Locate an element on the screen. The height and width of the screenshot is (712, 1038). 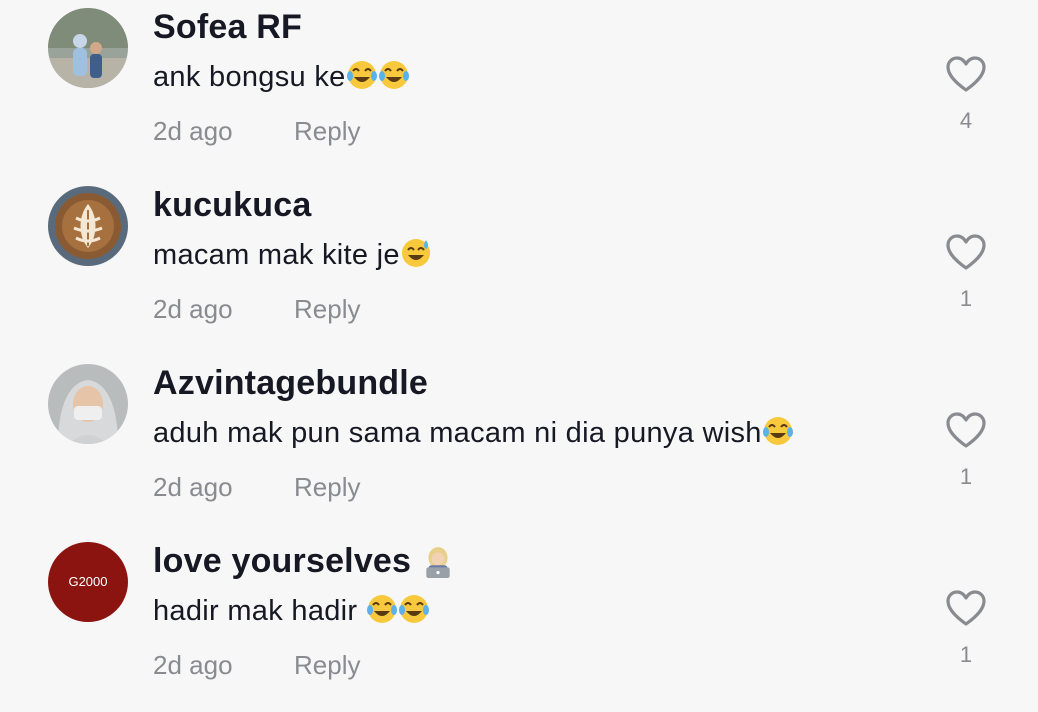
g2000-logo: G2000 is located at coordinates (87, 581).